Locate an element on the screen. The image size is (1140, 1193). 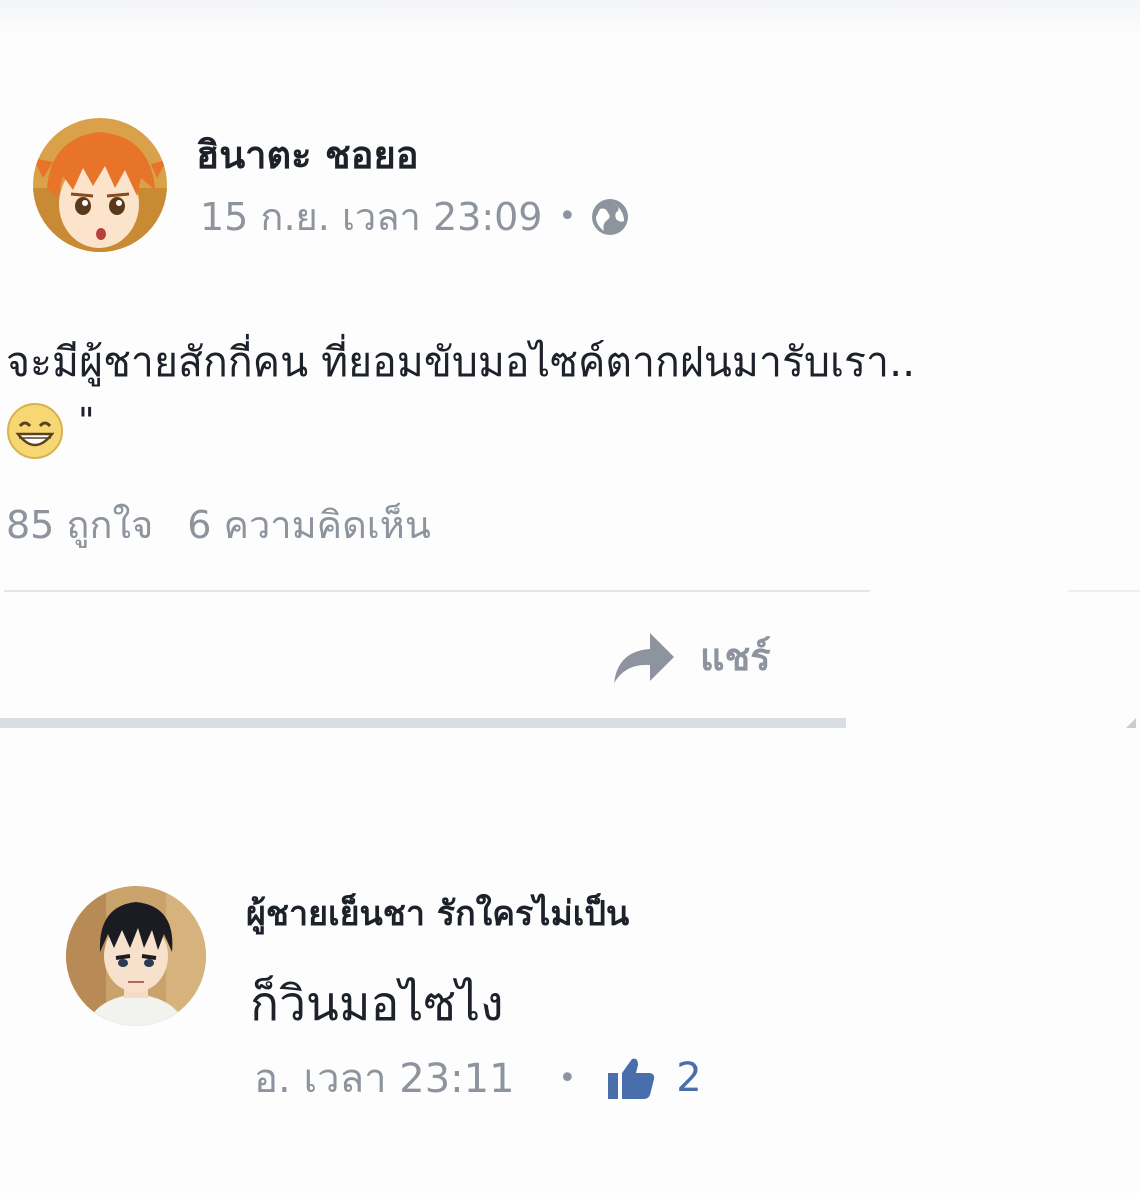
grinning-face-emoji-icon is located at coordinates (35, 431).